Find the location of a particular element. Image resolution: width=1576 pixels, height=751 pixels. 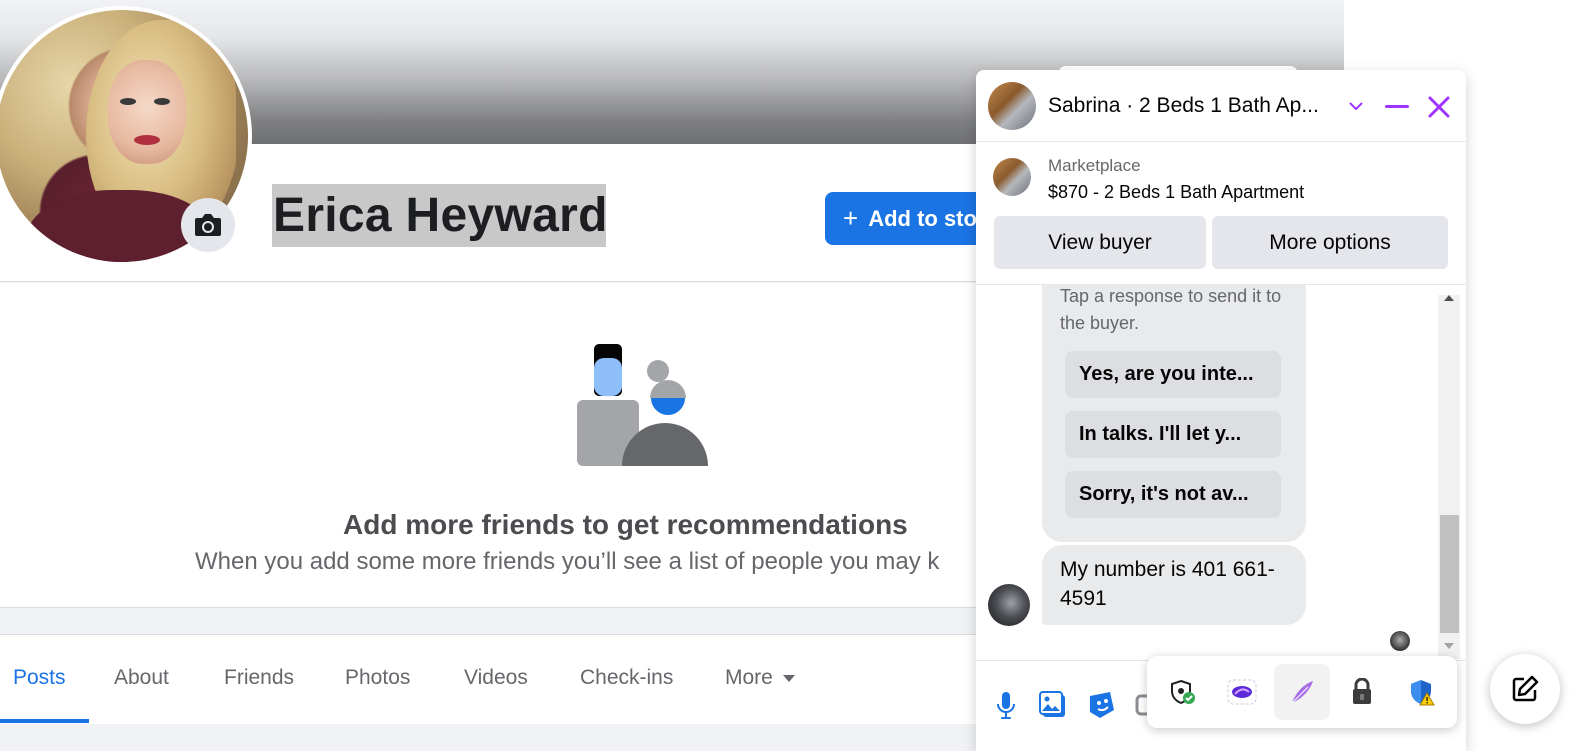

feather-icon is located at coordinates (1302, 692).